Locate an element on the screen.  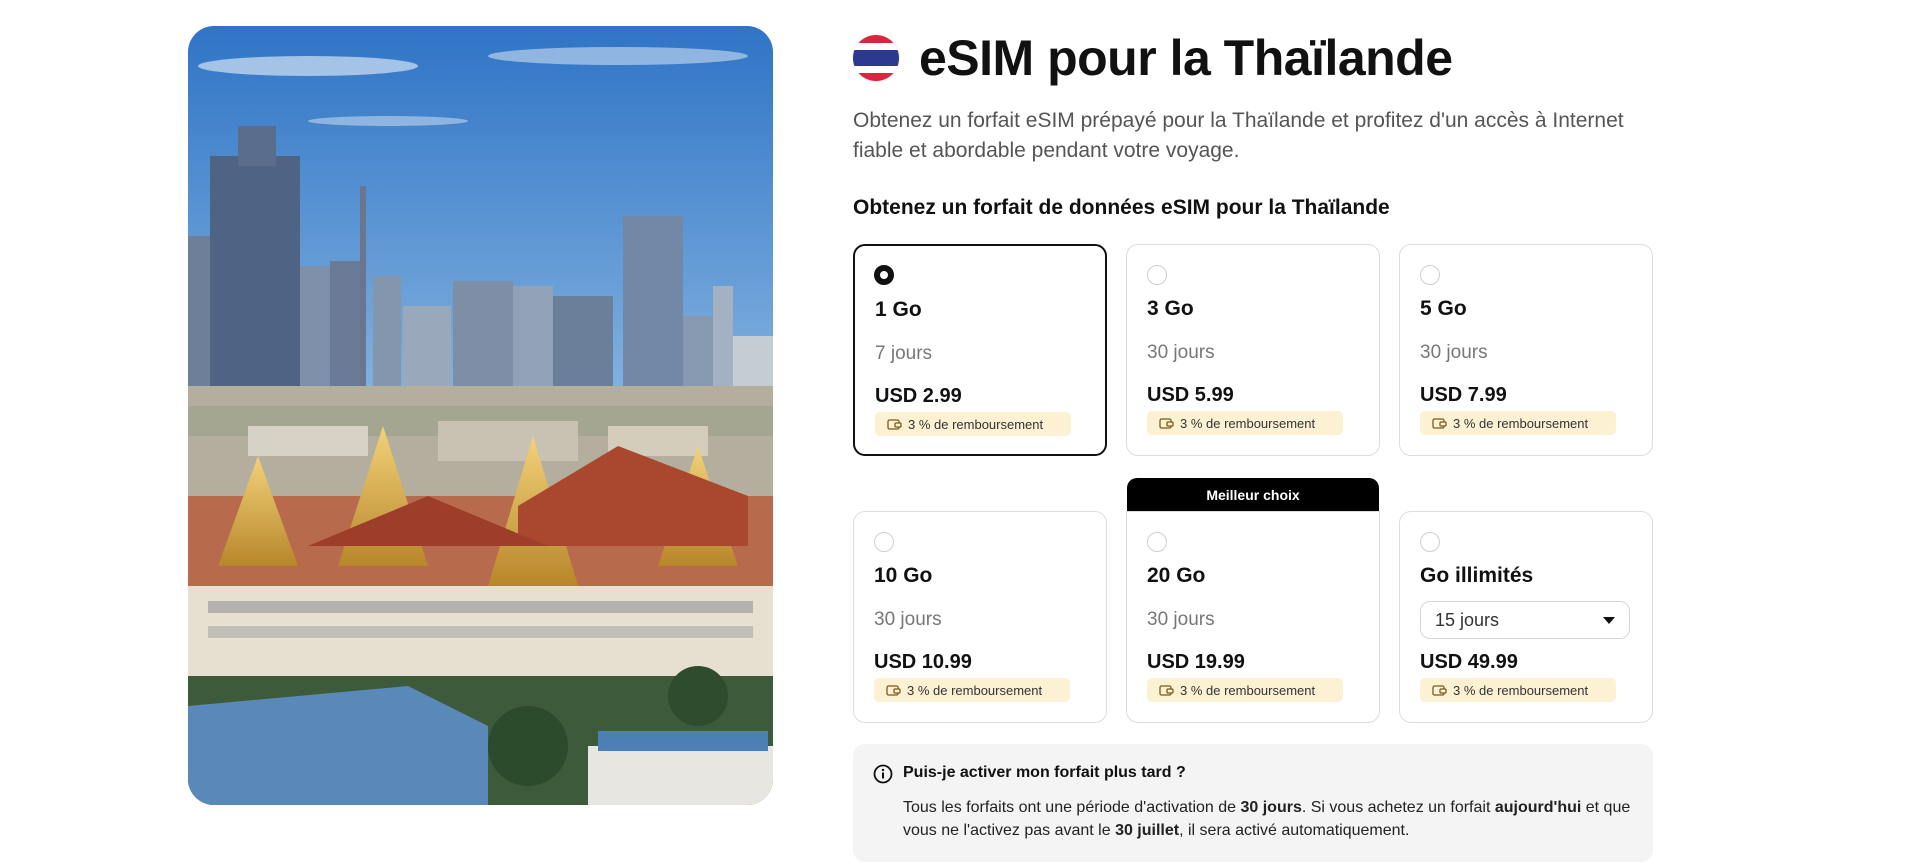
plan-duration: 7 jours is located at coordinates (904, 353).